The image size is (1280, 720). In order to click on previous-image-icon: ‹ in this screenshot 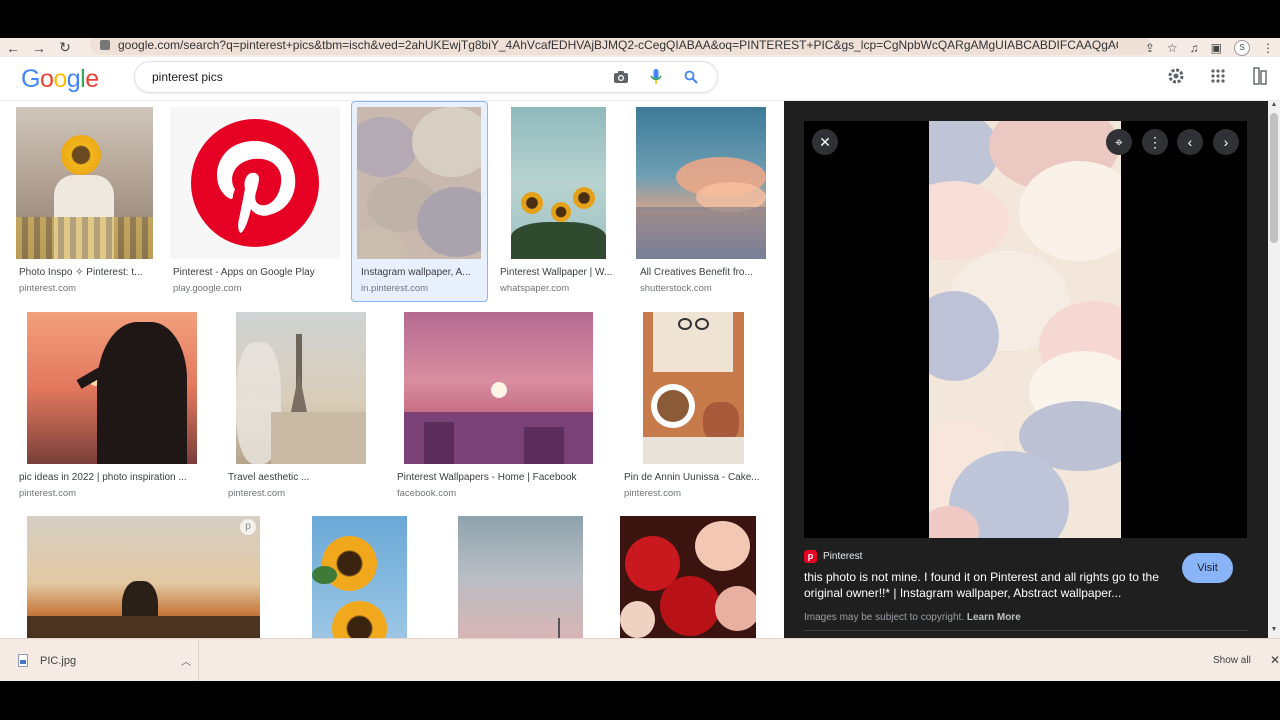, I will do `click(1190, 142)`.